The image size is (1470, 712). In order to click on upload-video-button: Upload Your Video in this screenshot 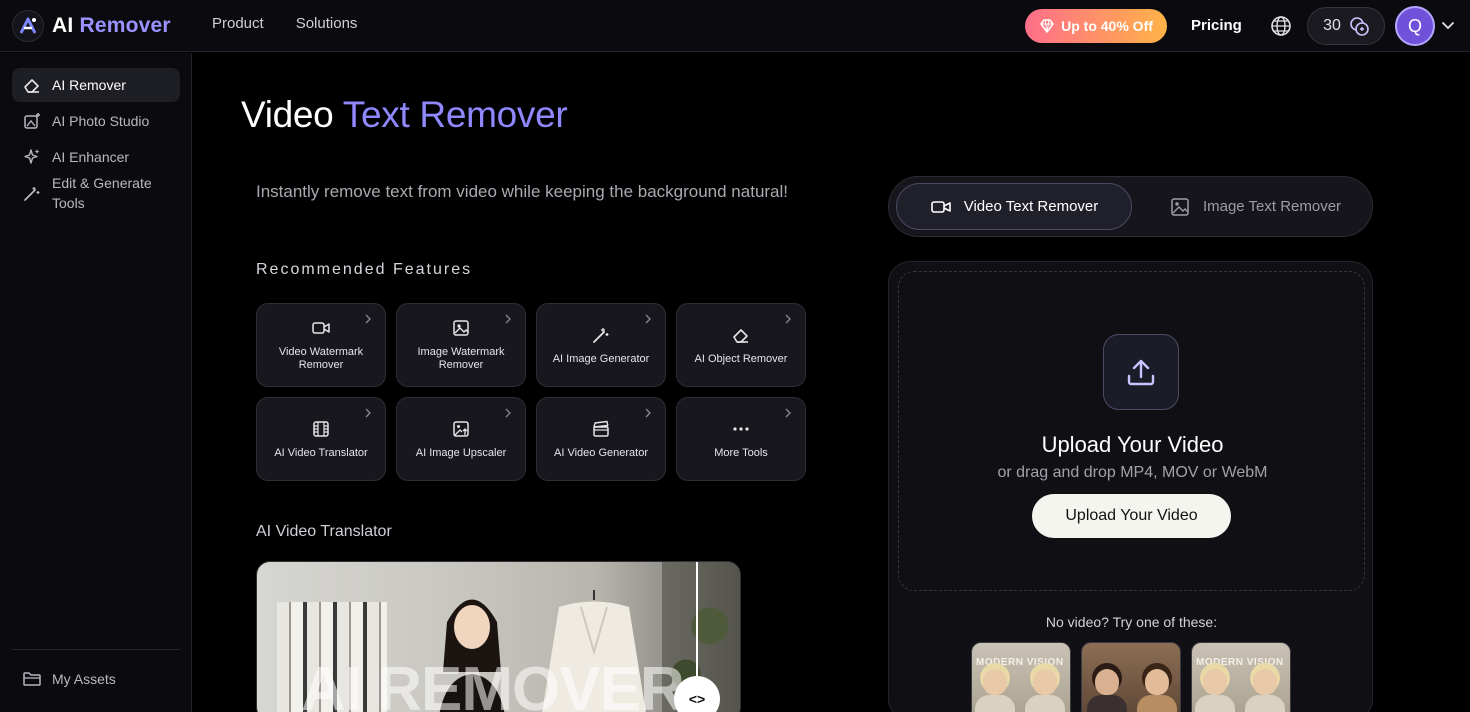, I will do `click(1131, 516)`.